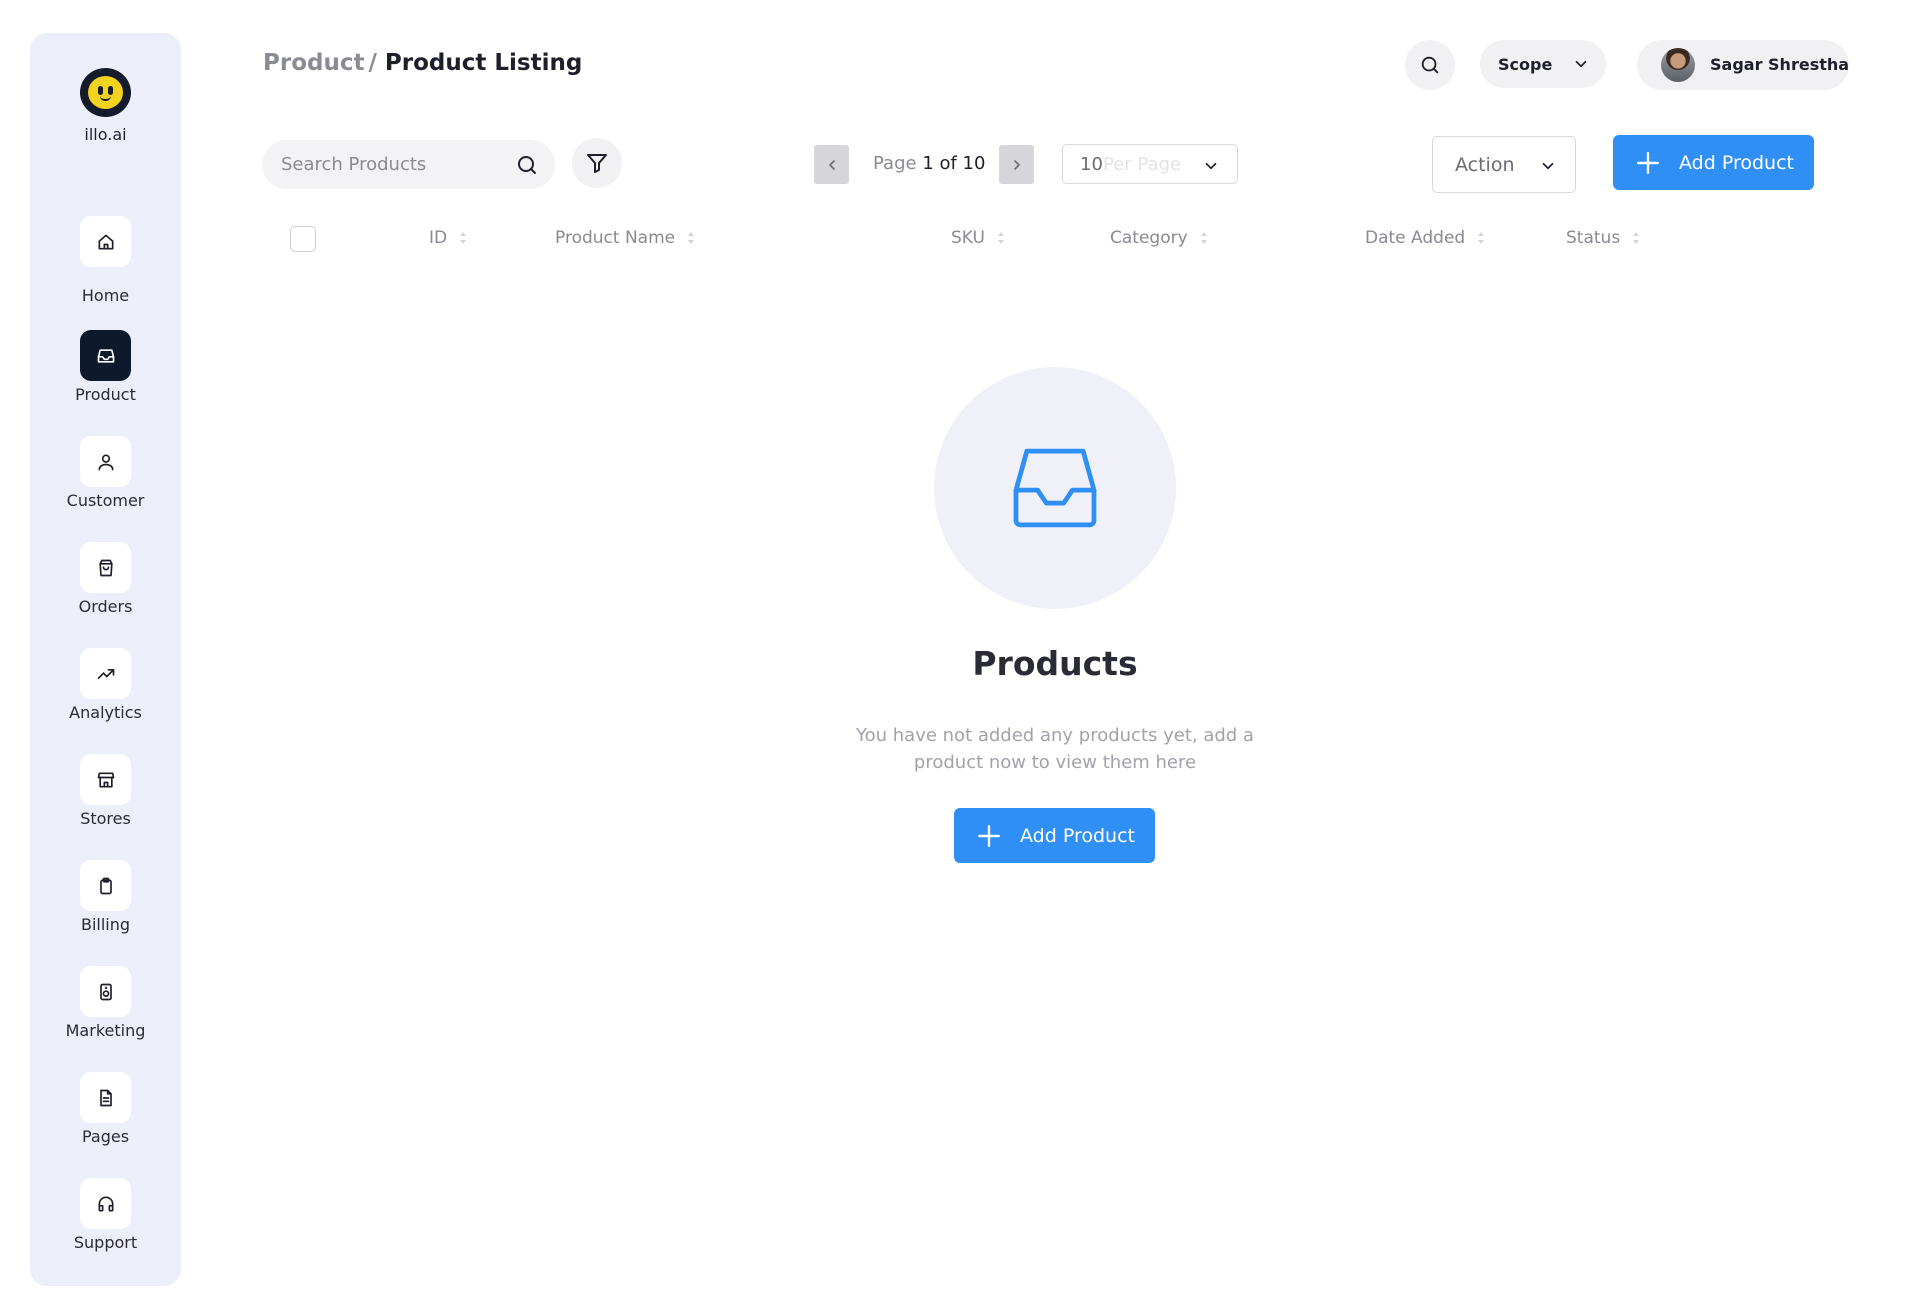  I want to click on next-page-button, so click(1016, 164).